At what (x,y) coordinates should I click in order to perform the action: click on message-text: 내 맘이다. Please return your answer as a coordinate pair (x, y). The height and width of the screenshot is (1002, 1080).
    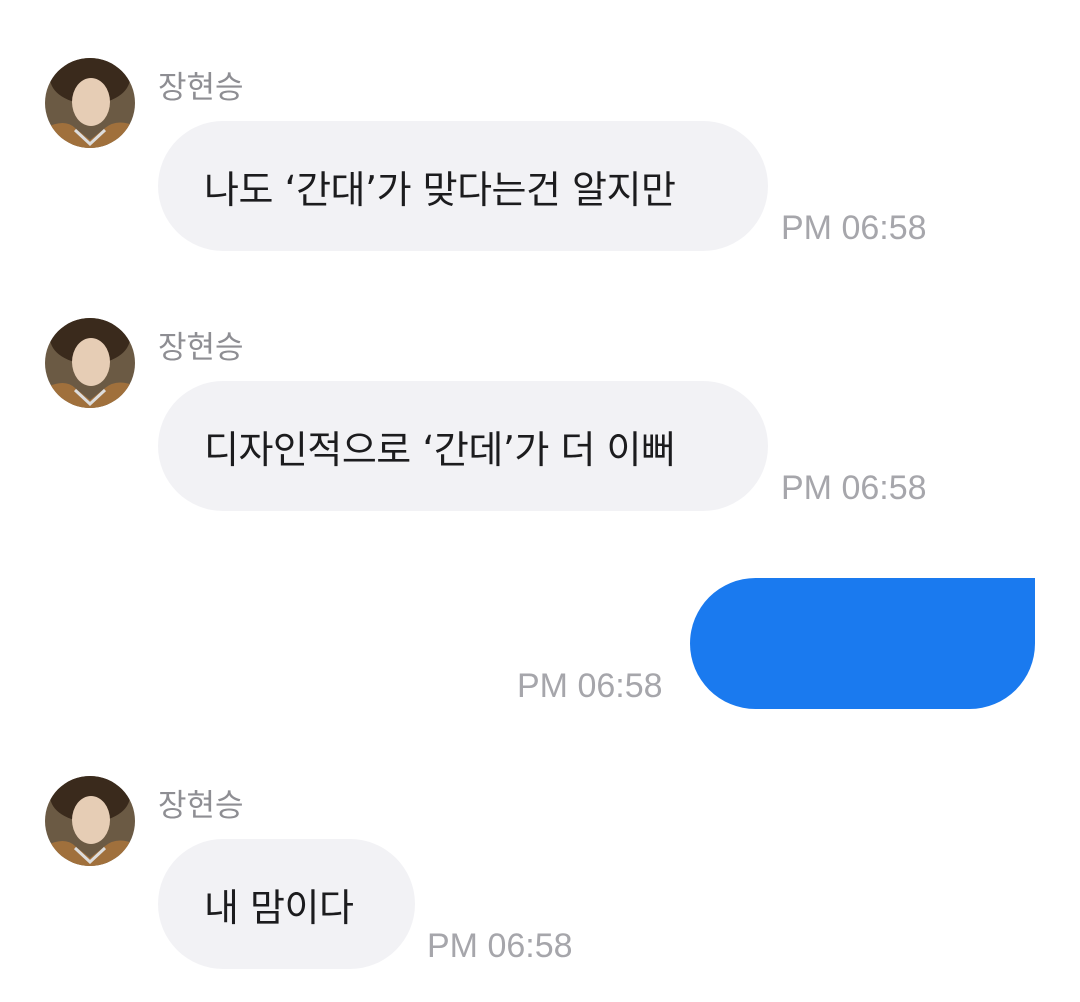
    Looking at the image, I should click on (279, 907).